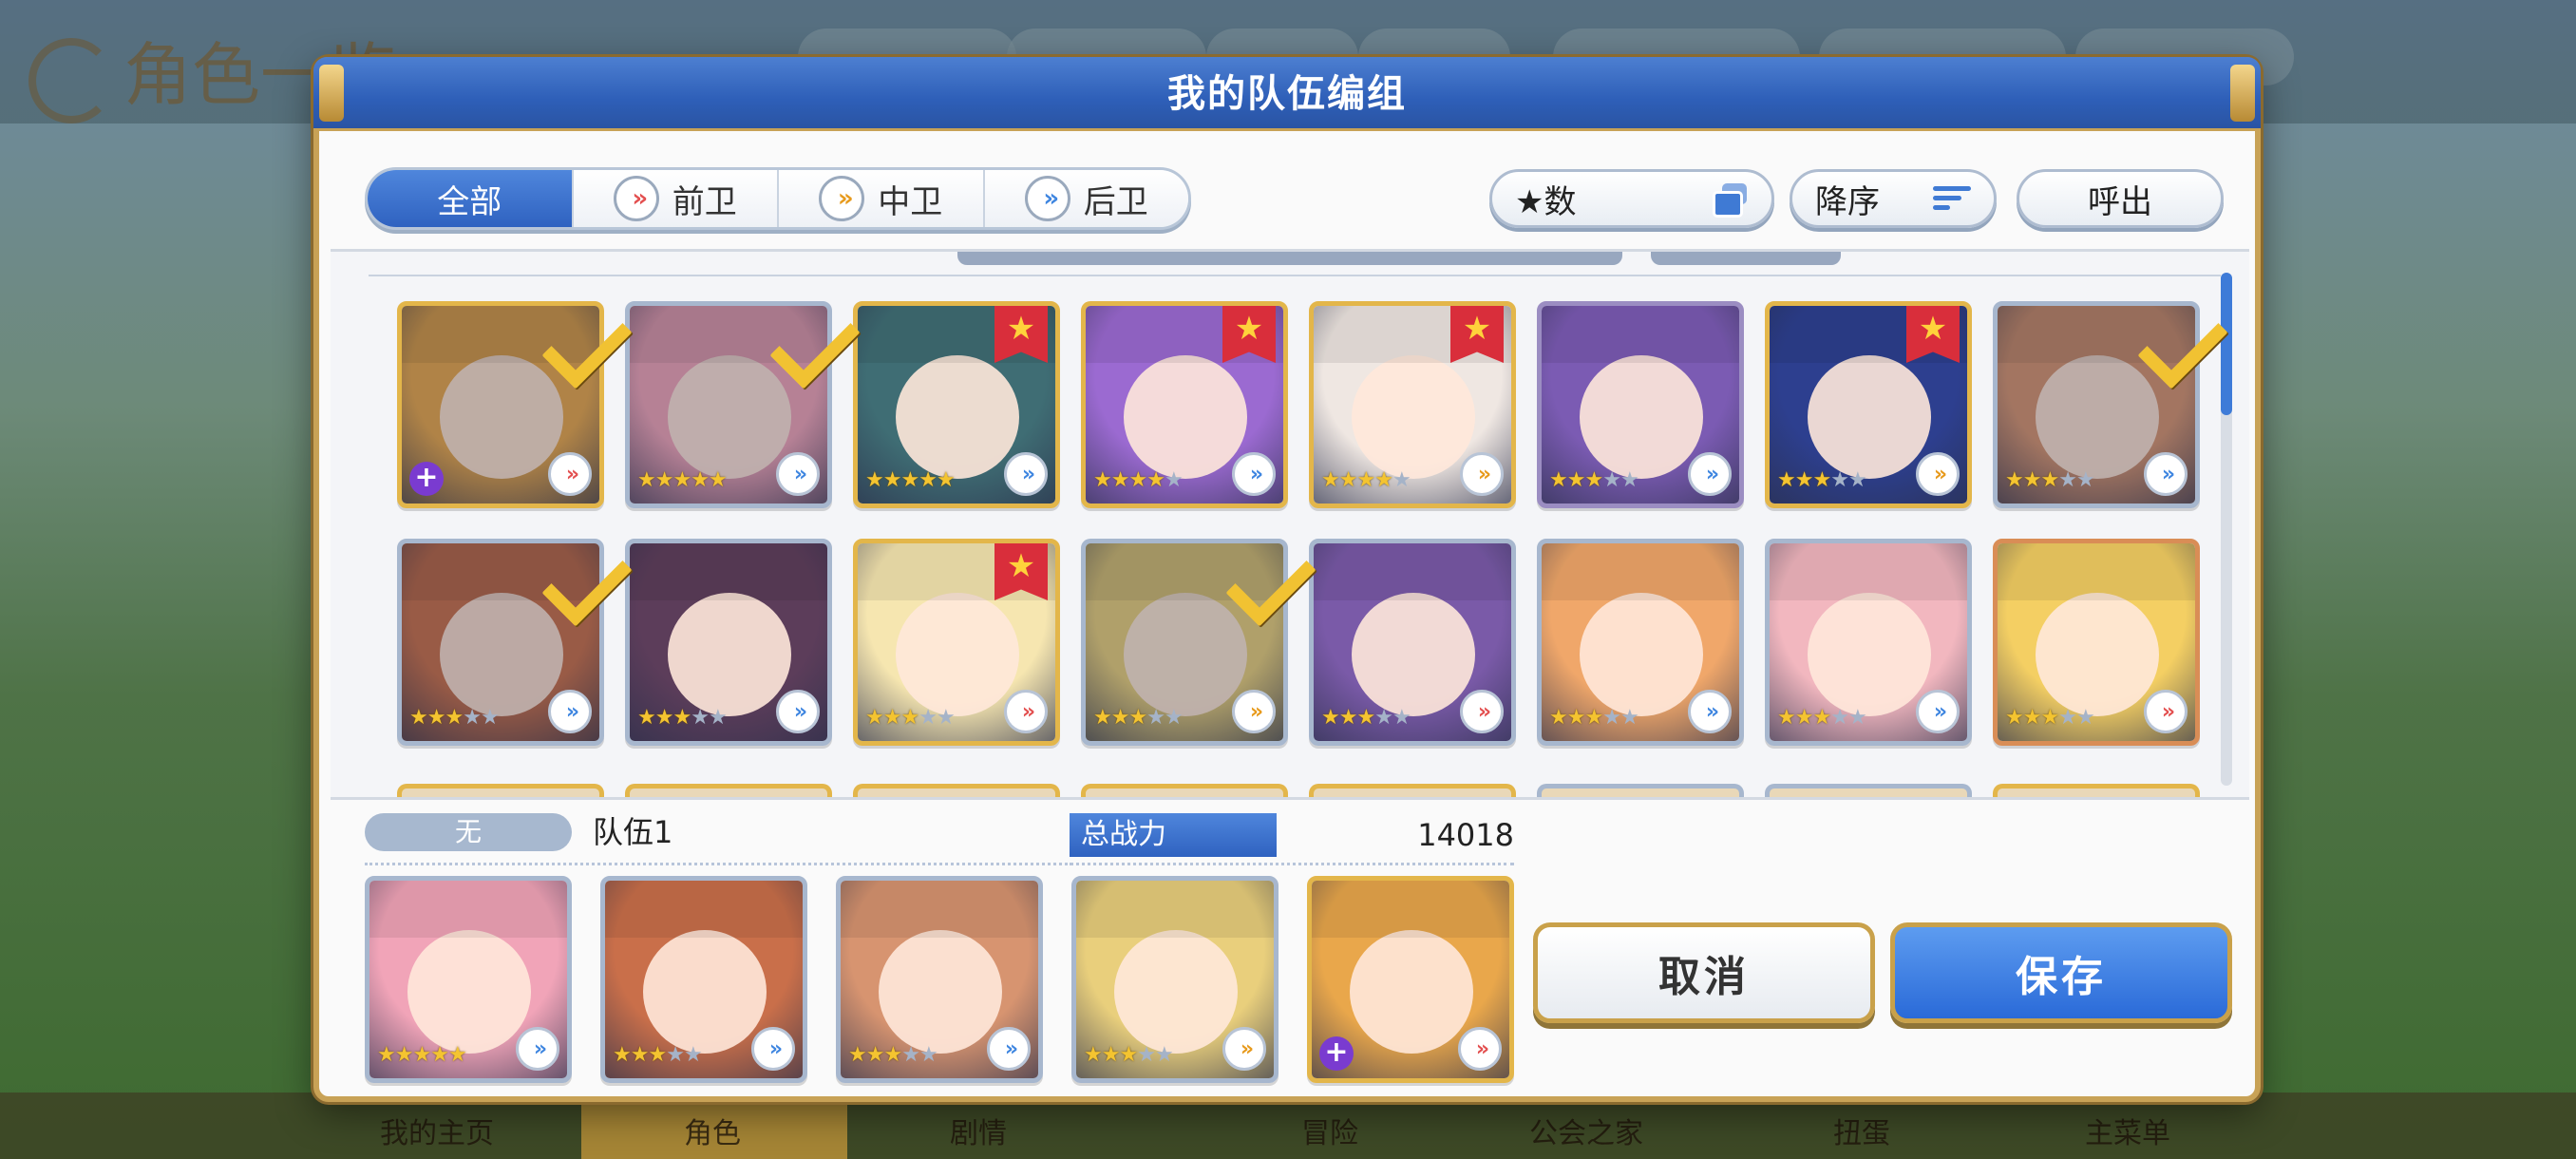 Image resolution: width=2576 pixels, height=1159 pixels. I want to click on role-filter-tabs: 全部 » 前卫 » 中卫 » 后卫, so click(778, 198).